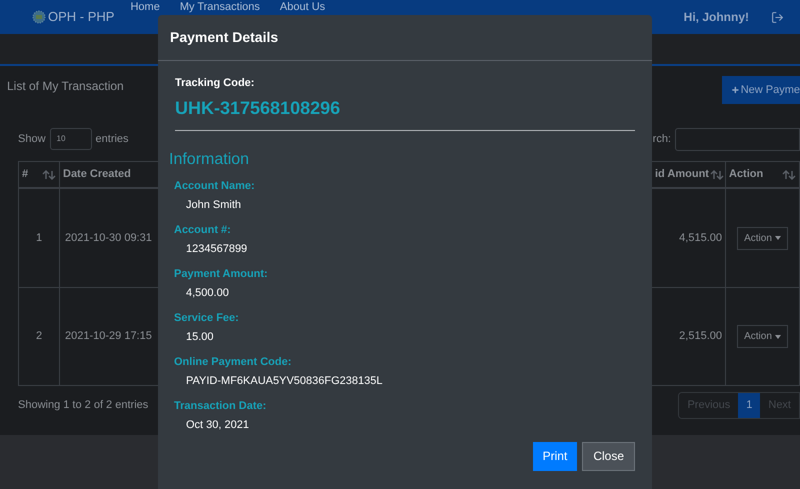 The height and width of the screenshot is (489, 800). What do you see at coordinates (716, 17) in the screenshot?
I see `user-greeting: Hi, Johnny!` at bounding box center [716, 17].